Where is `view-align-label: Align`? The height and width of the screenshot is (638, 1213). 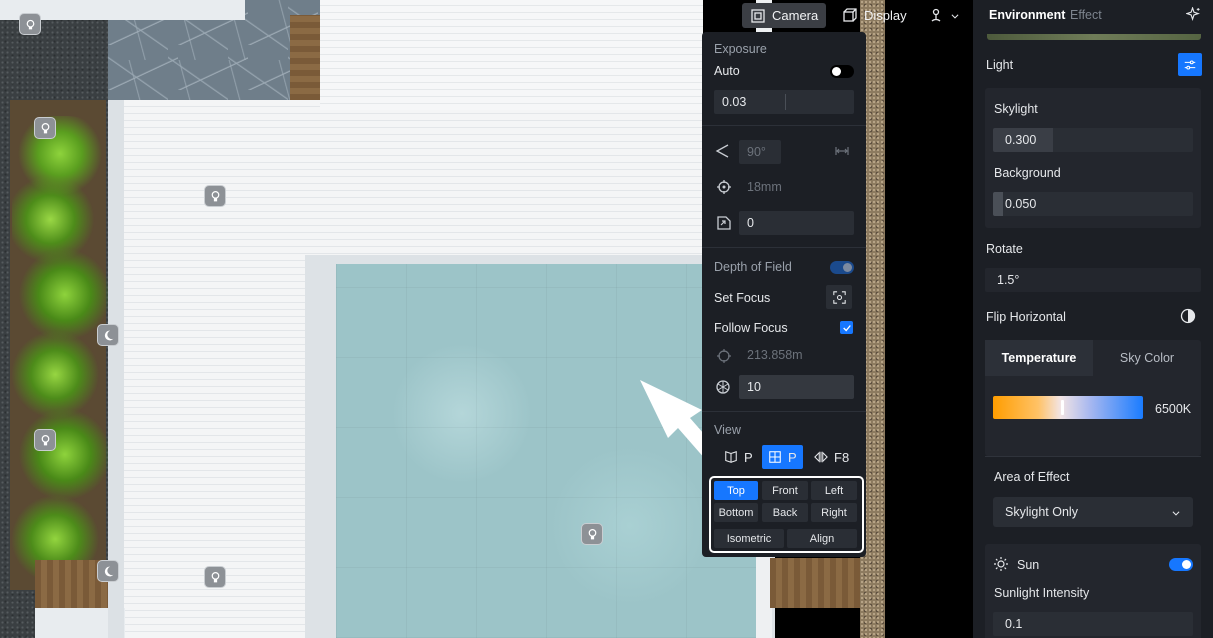
view-align-label: Align is located at coordinates (822, 538).